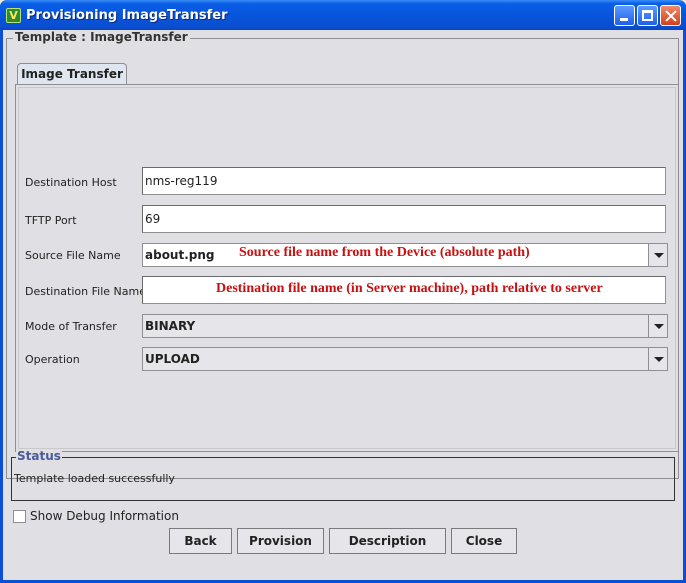 This screenshot has width=686, height=583. I want to click on debug-checkbox-label: Show Debug Information, so click(104, 516).